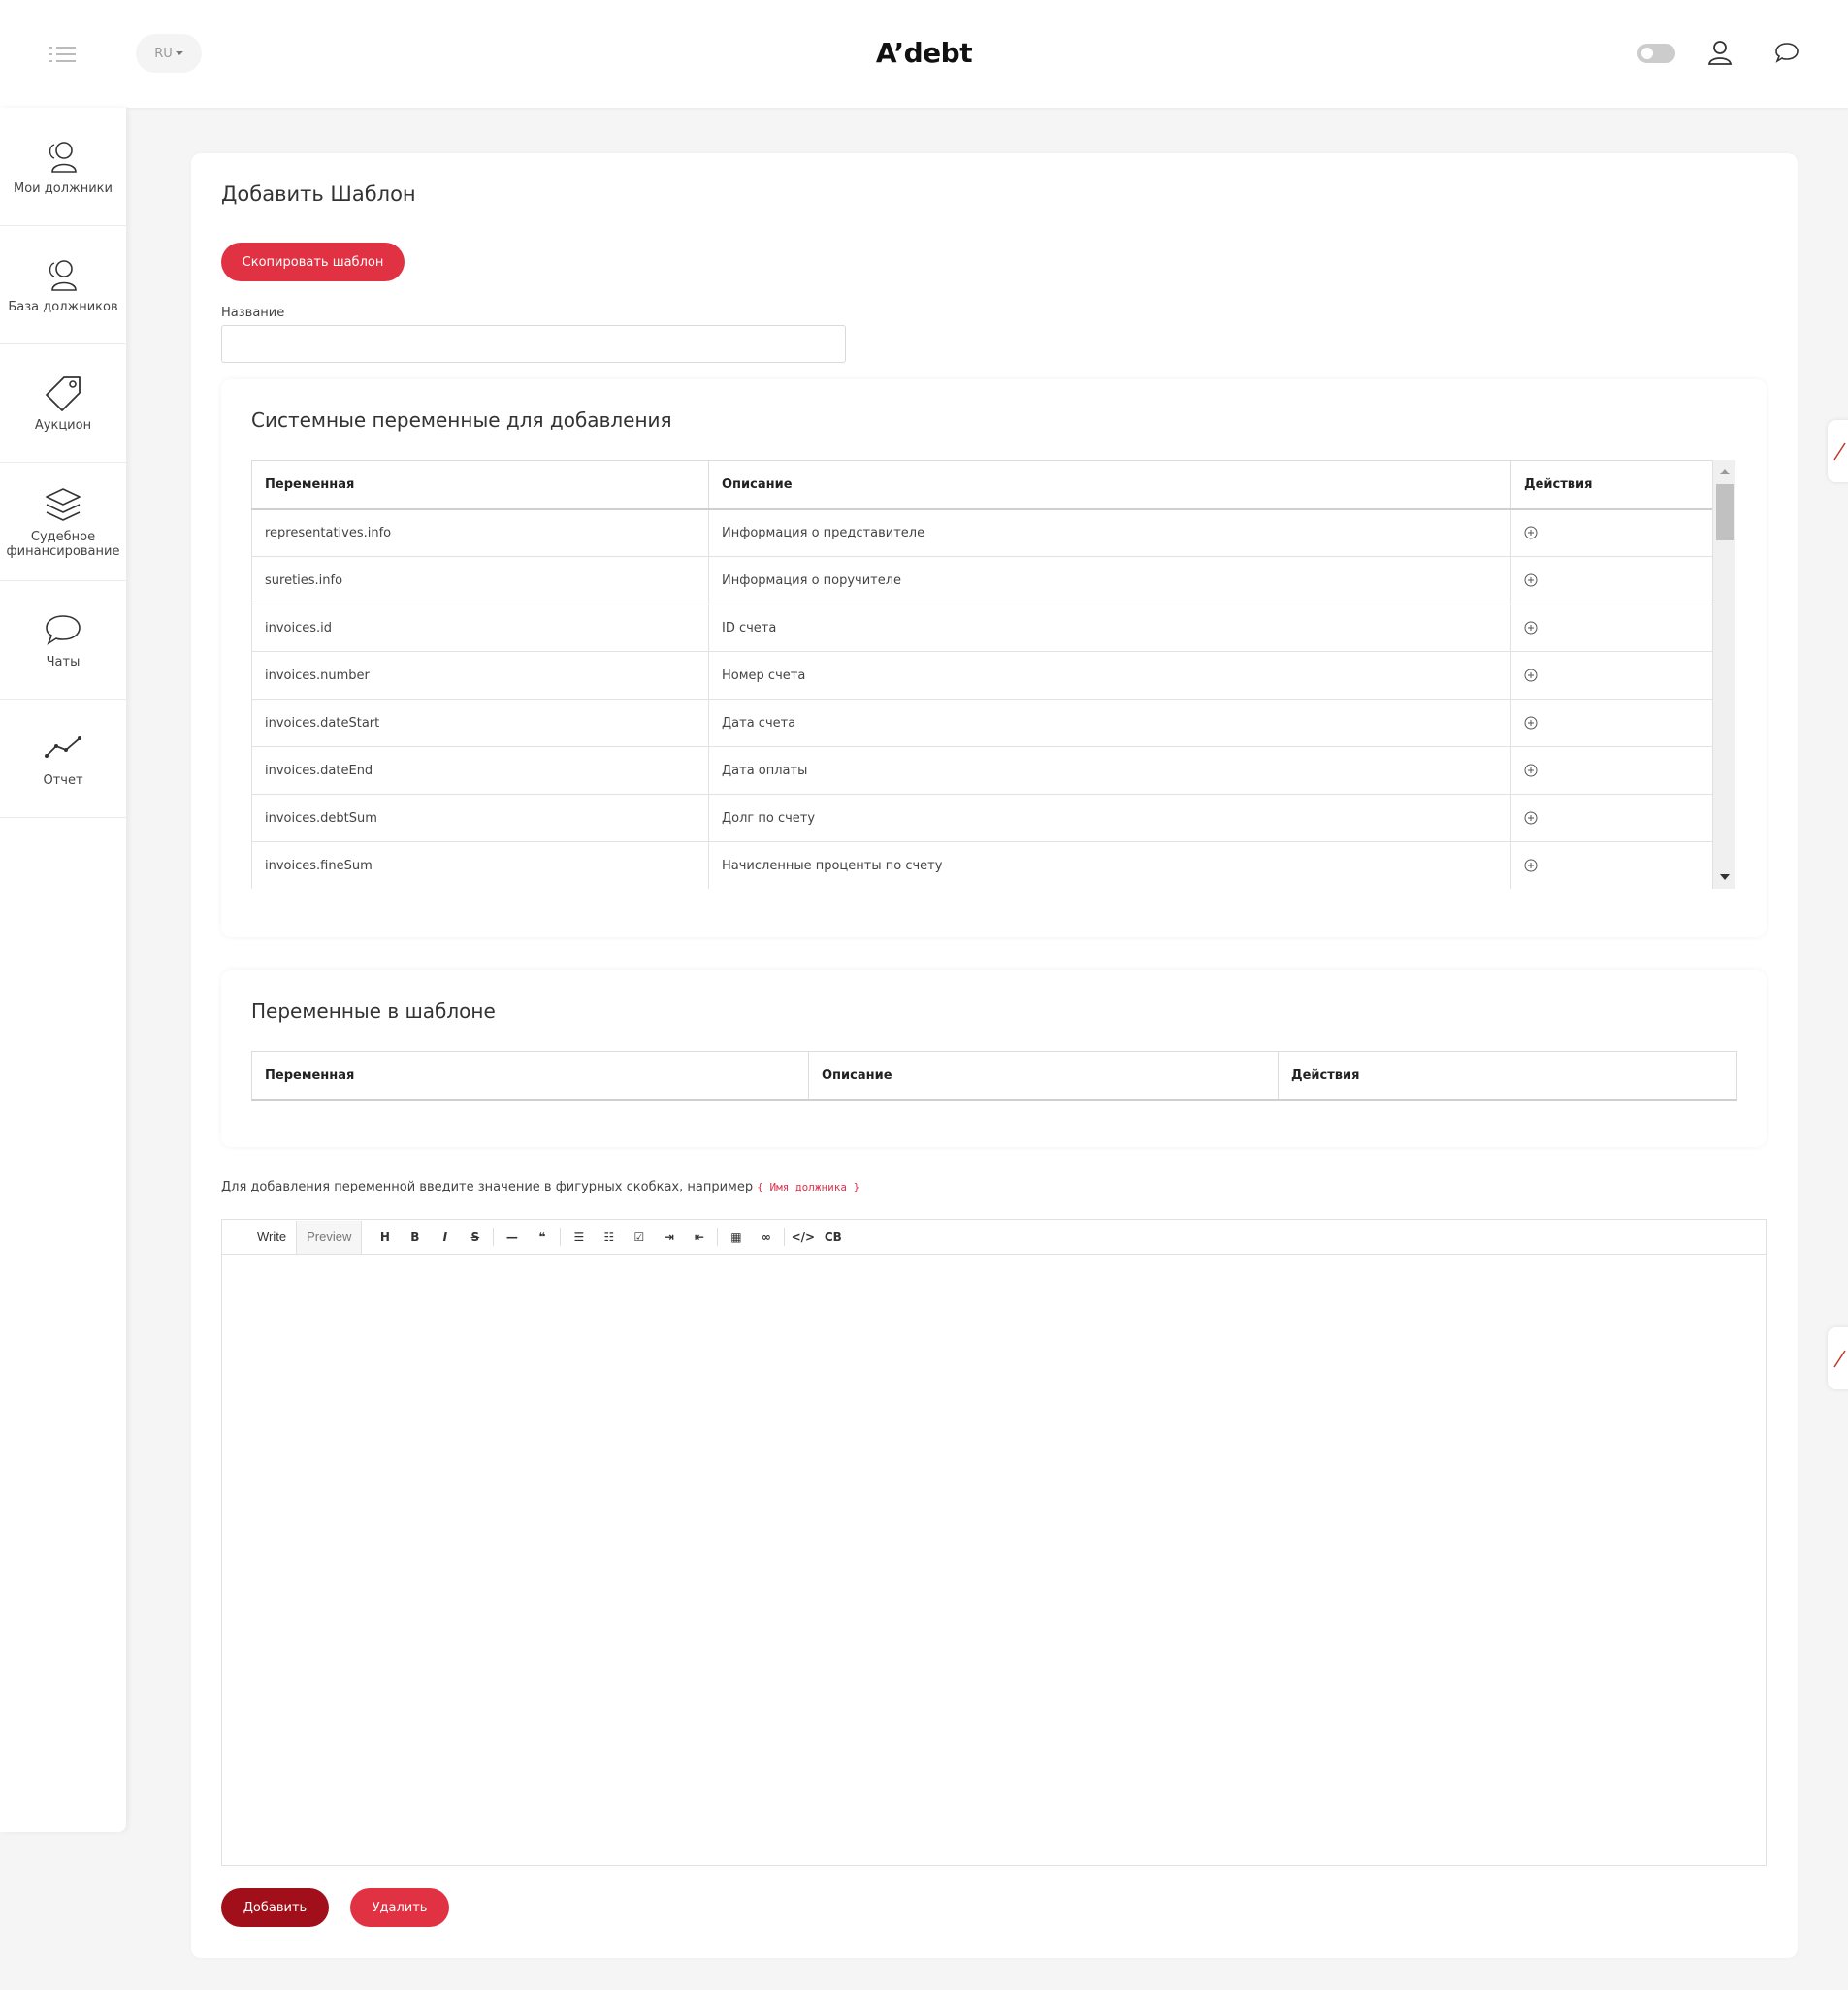 This screenshot has height=1990, width=1848. What do you see at coordinates (179, 53) in the screenshot?
I see `chevron-down-icon` at bounding box center [179, 53].